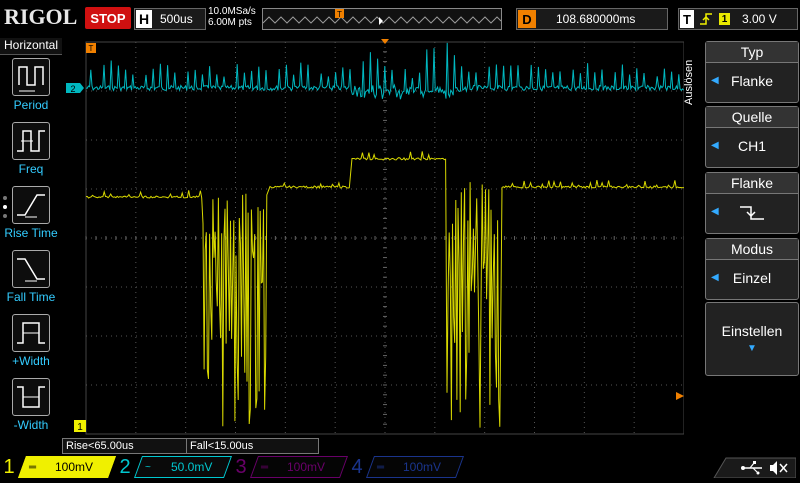 Image resolution: width=800 pixels, height=483 pixels. I want to click on coupling-icon: ~, so click(148, 467).